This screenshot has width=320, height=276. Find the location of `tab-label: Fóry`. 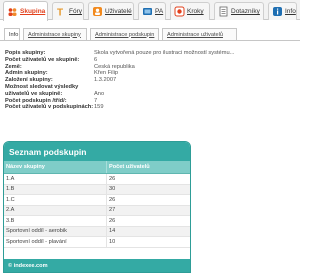

tab-label: Fóry is located at coordinates (75, 11).